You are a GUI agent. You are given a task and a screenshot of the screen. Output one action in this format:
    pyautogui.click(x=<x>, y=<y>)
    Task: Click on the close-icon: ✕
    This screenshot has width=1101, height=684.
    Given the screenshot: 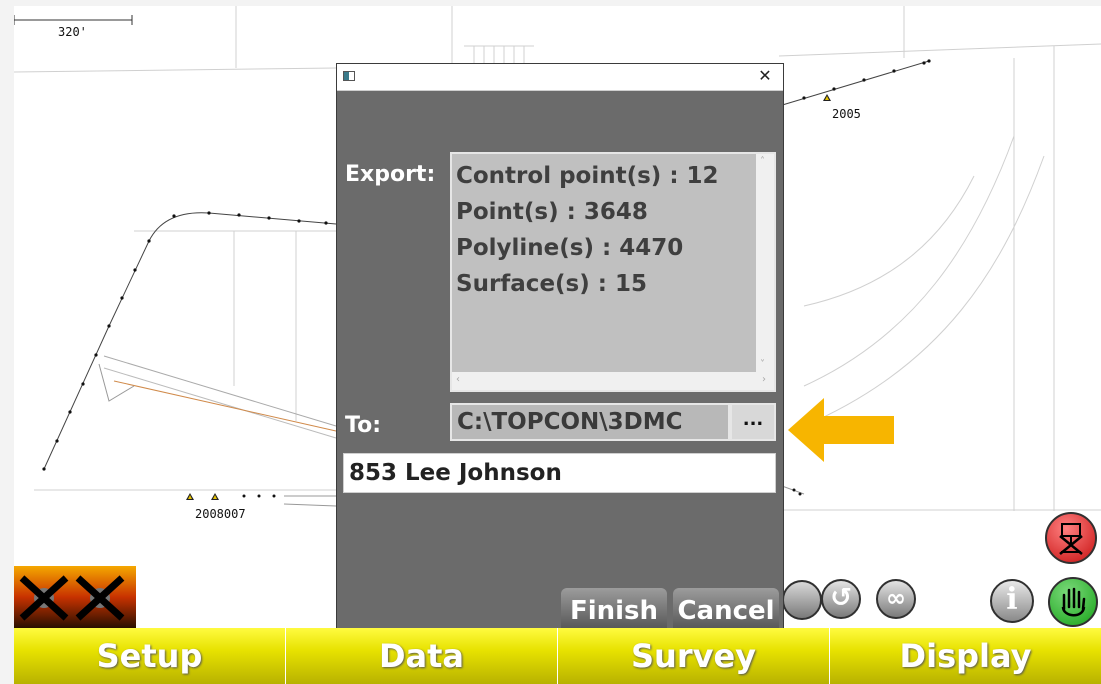 What is the action you would take?
    pyautogui.click(x=765, y=76)
    